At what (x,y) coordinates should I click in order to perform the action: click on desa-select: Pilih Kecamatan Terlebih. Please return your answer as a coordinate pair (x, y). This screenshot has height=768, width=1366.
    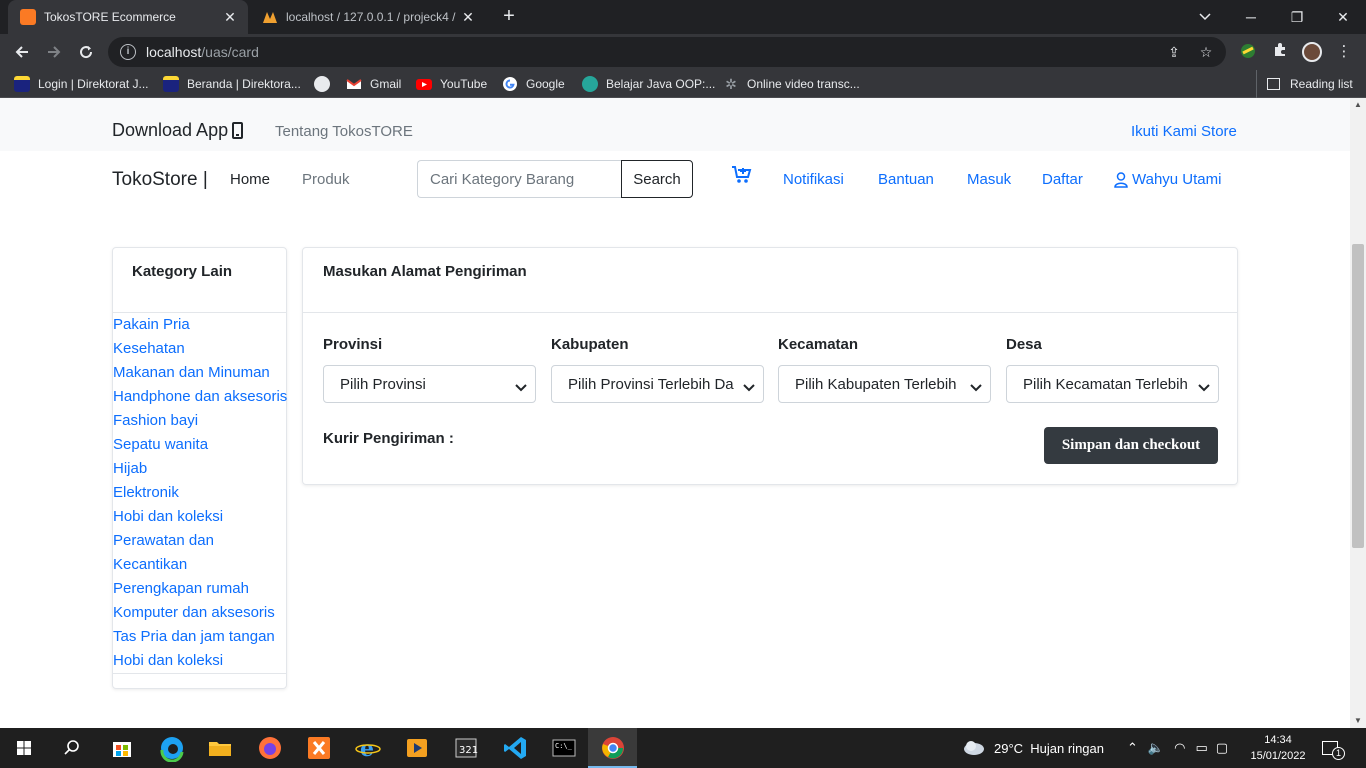
    Looking at the image, I should click on (1112, 384).